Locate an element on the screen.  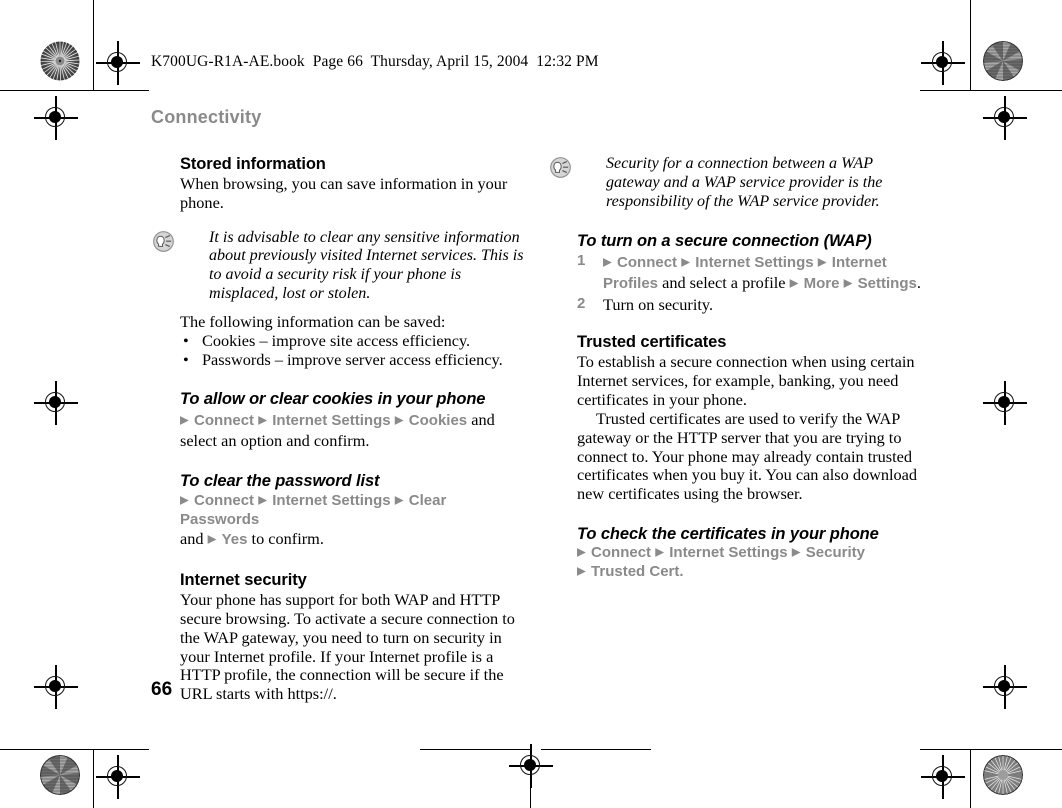
menu-path-item: Settings is located at coordinates (887, 283).